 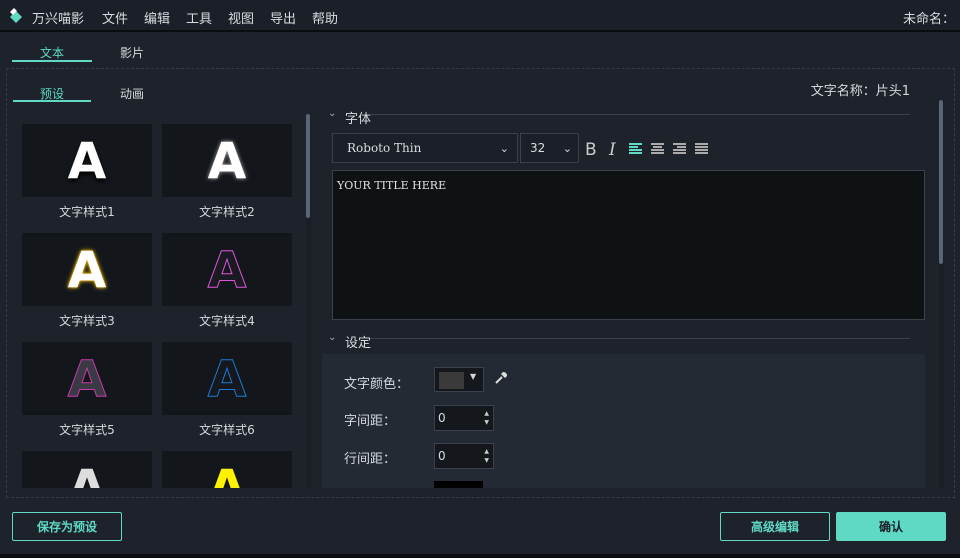 What do you see at coordinates (87, 212) in the screenshot?
I see `preset-label: 文字样式1` at bounding box center [87, 212].